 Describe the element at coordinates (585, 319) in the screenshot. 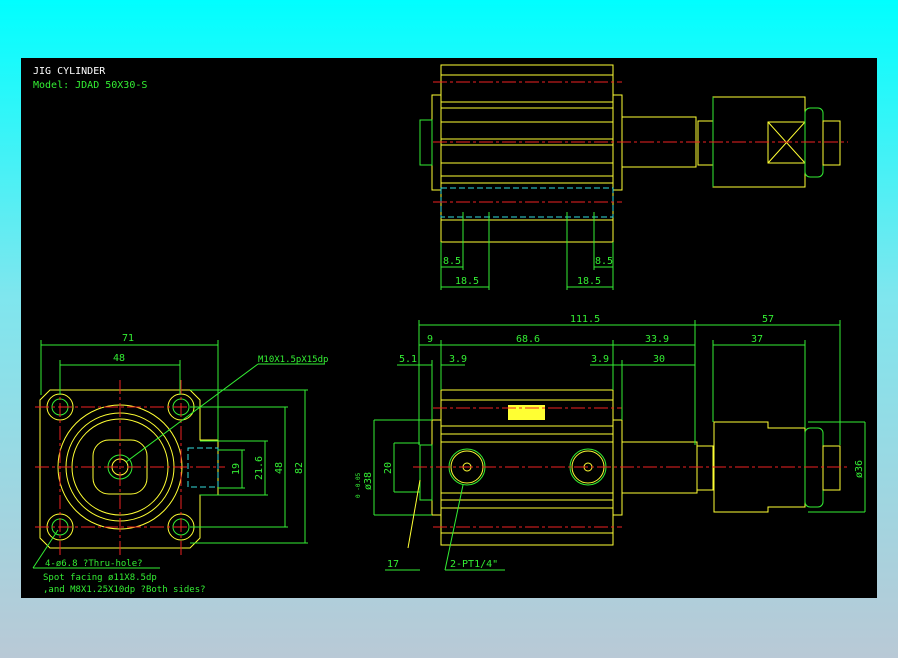

I see `dim-111-5: 111.5` at that location.